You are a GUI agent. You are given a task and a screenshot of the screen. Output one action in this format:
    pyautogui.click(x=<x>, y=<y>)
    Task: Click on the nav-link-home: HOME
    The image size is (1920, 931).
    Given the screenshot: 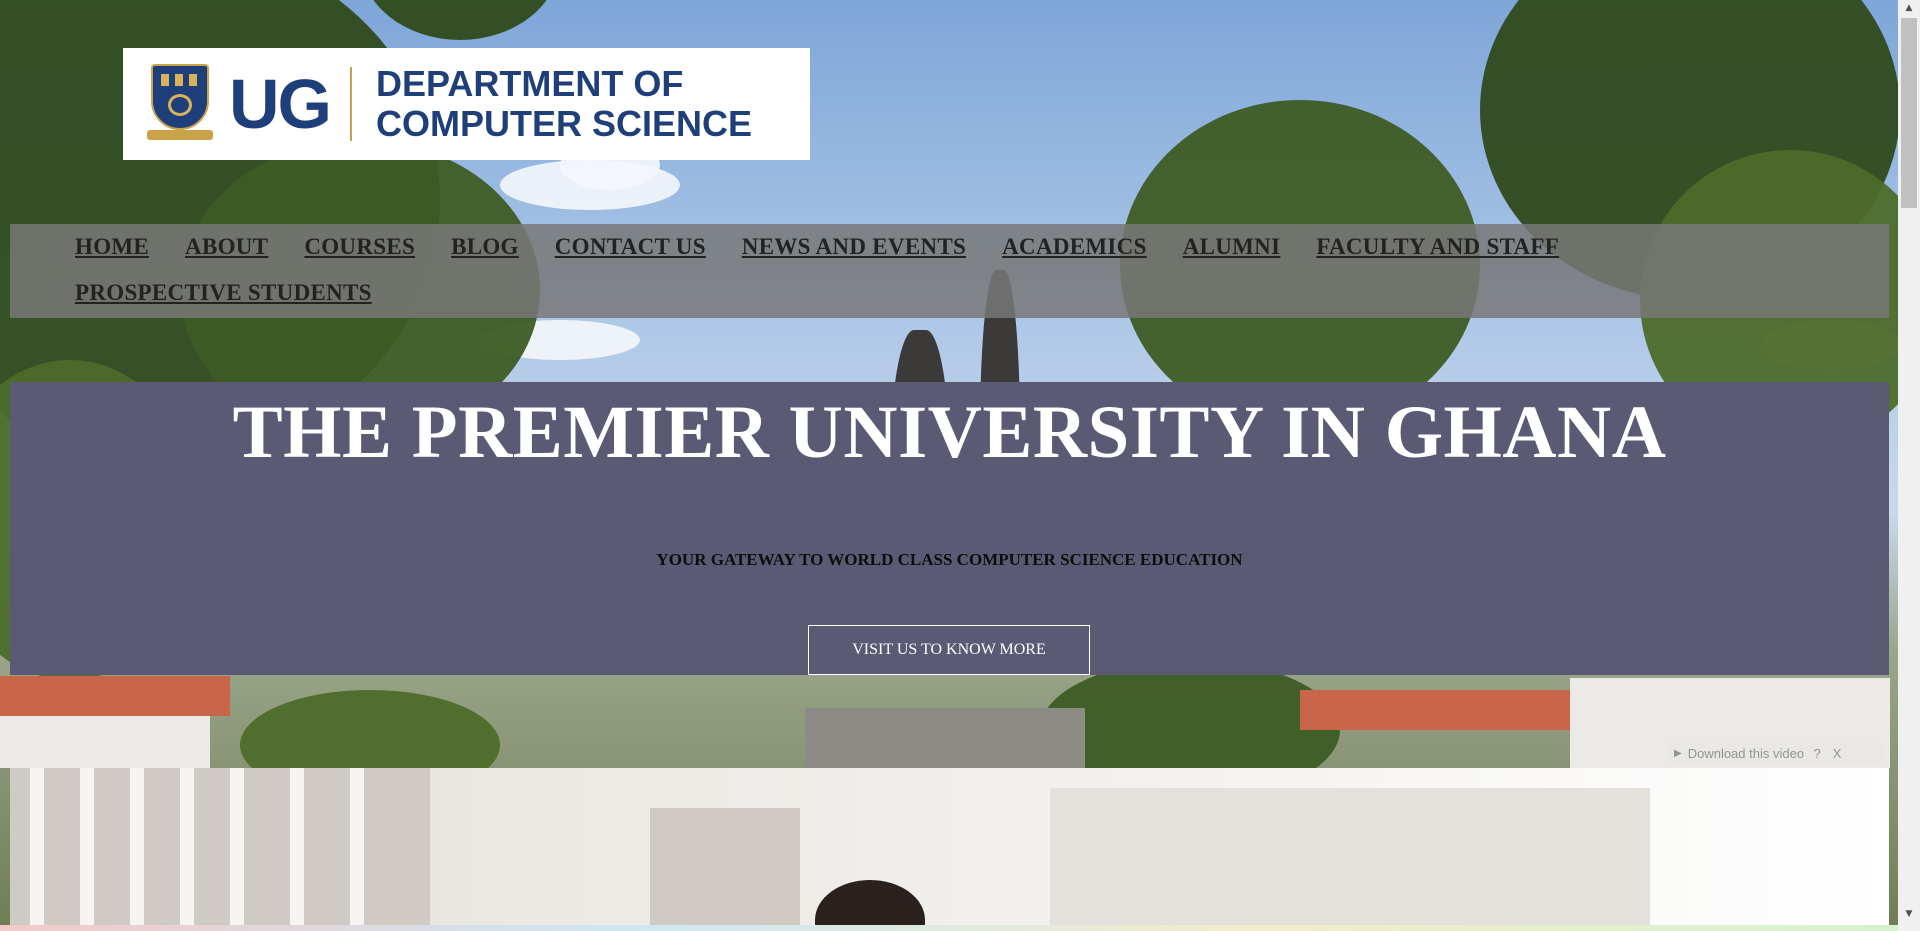 What is the action you would take?
    pyautogui.click(x=112, y=247)
    